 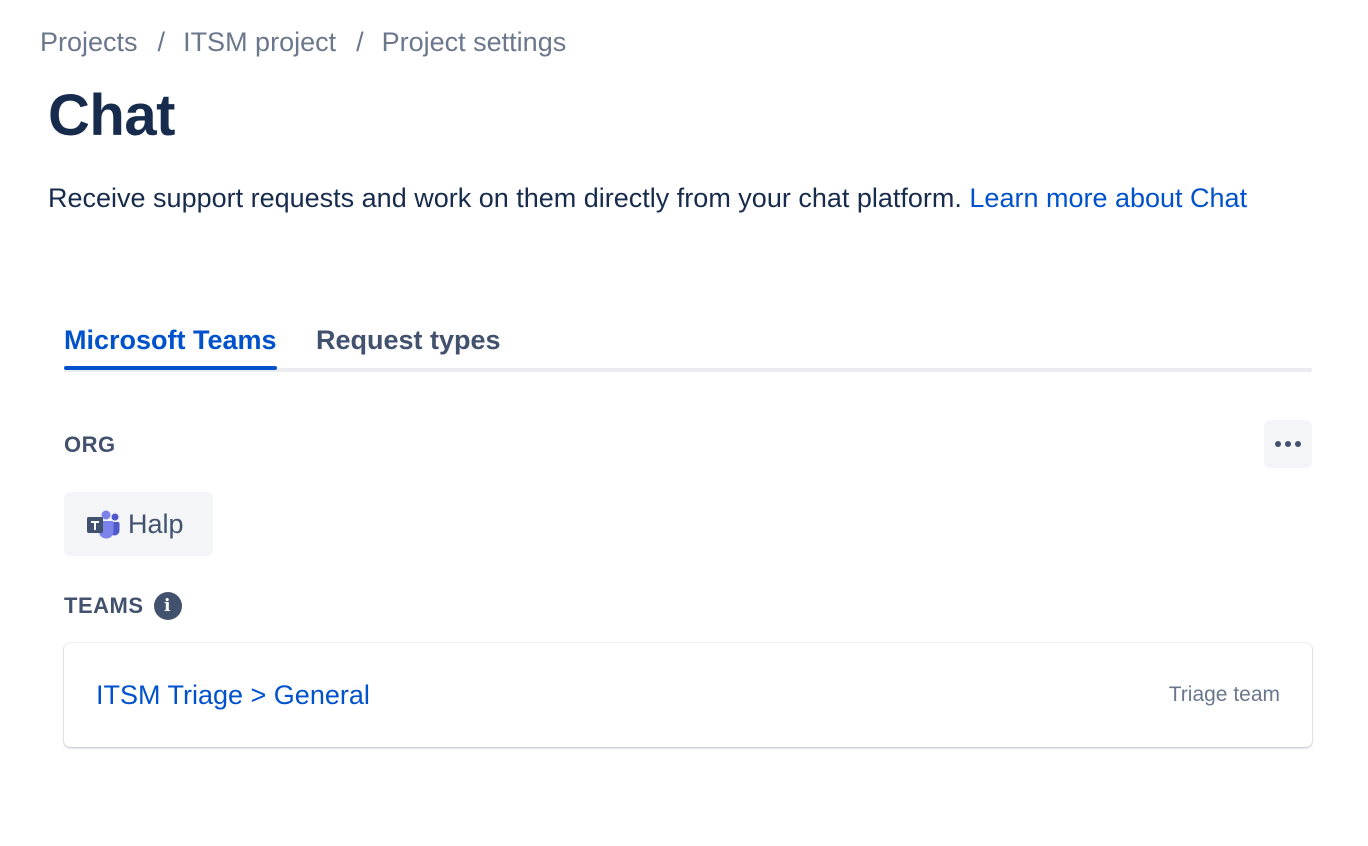 What do you see at coordinates (104, 605) in the screenshot?
I see `teams-section-label: TEAMS` at bounding box center [104, 605].